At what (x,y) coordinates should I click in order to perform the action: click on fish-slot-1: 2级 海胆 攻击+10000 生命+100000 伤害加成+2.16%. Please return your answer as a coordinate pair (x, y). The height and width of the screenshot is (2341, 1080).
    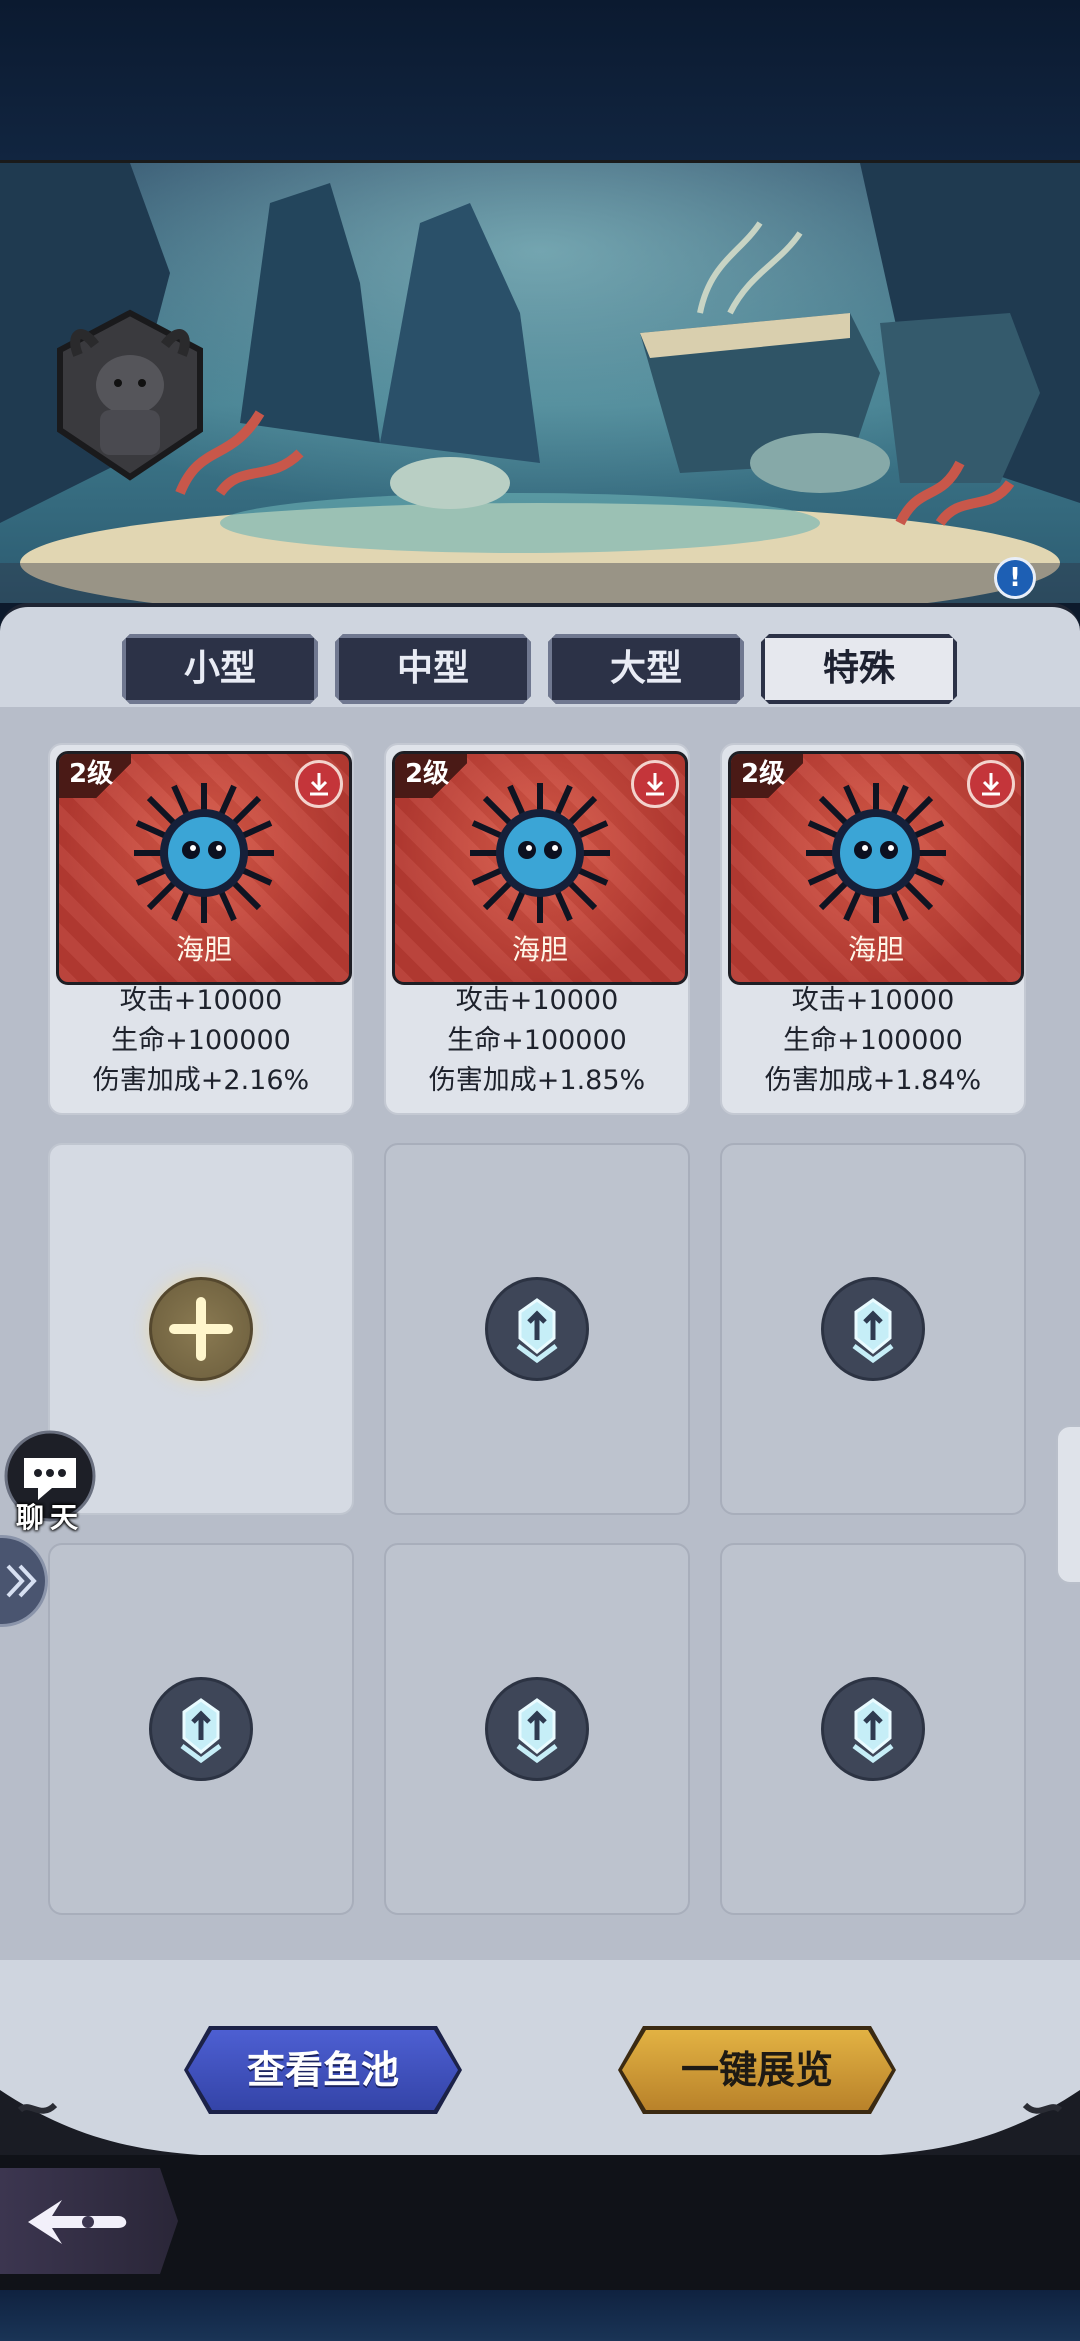
    Looking at the image, I should click on (201, 929).